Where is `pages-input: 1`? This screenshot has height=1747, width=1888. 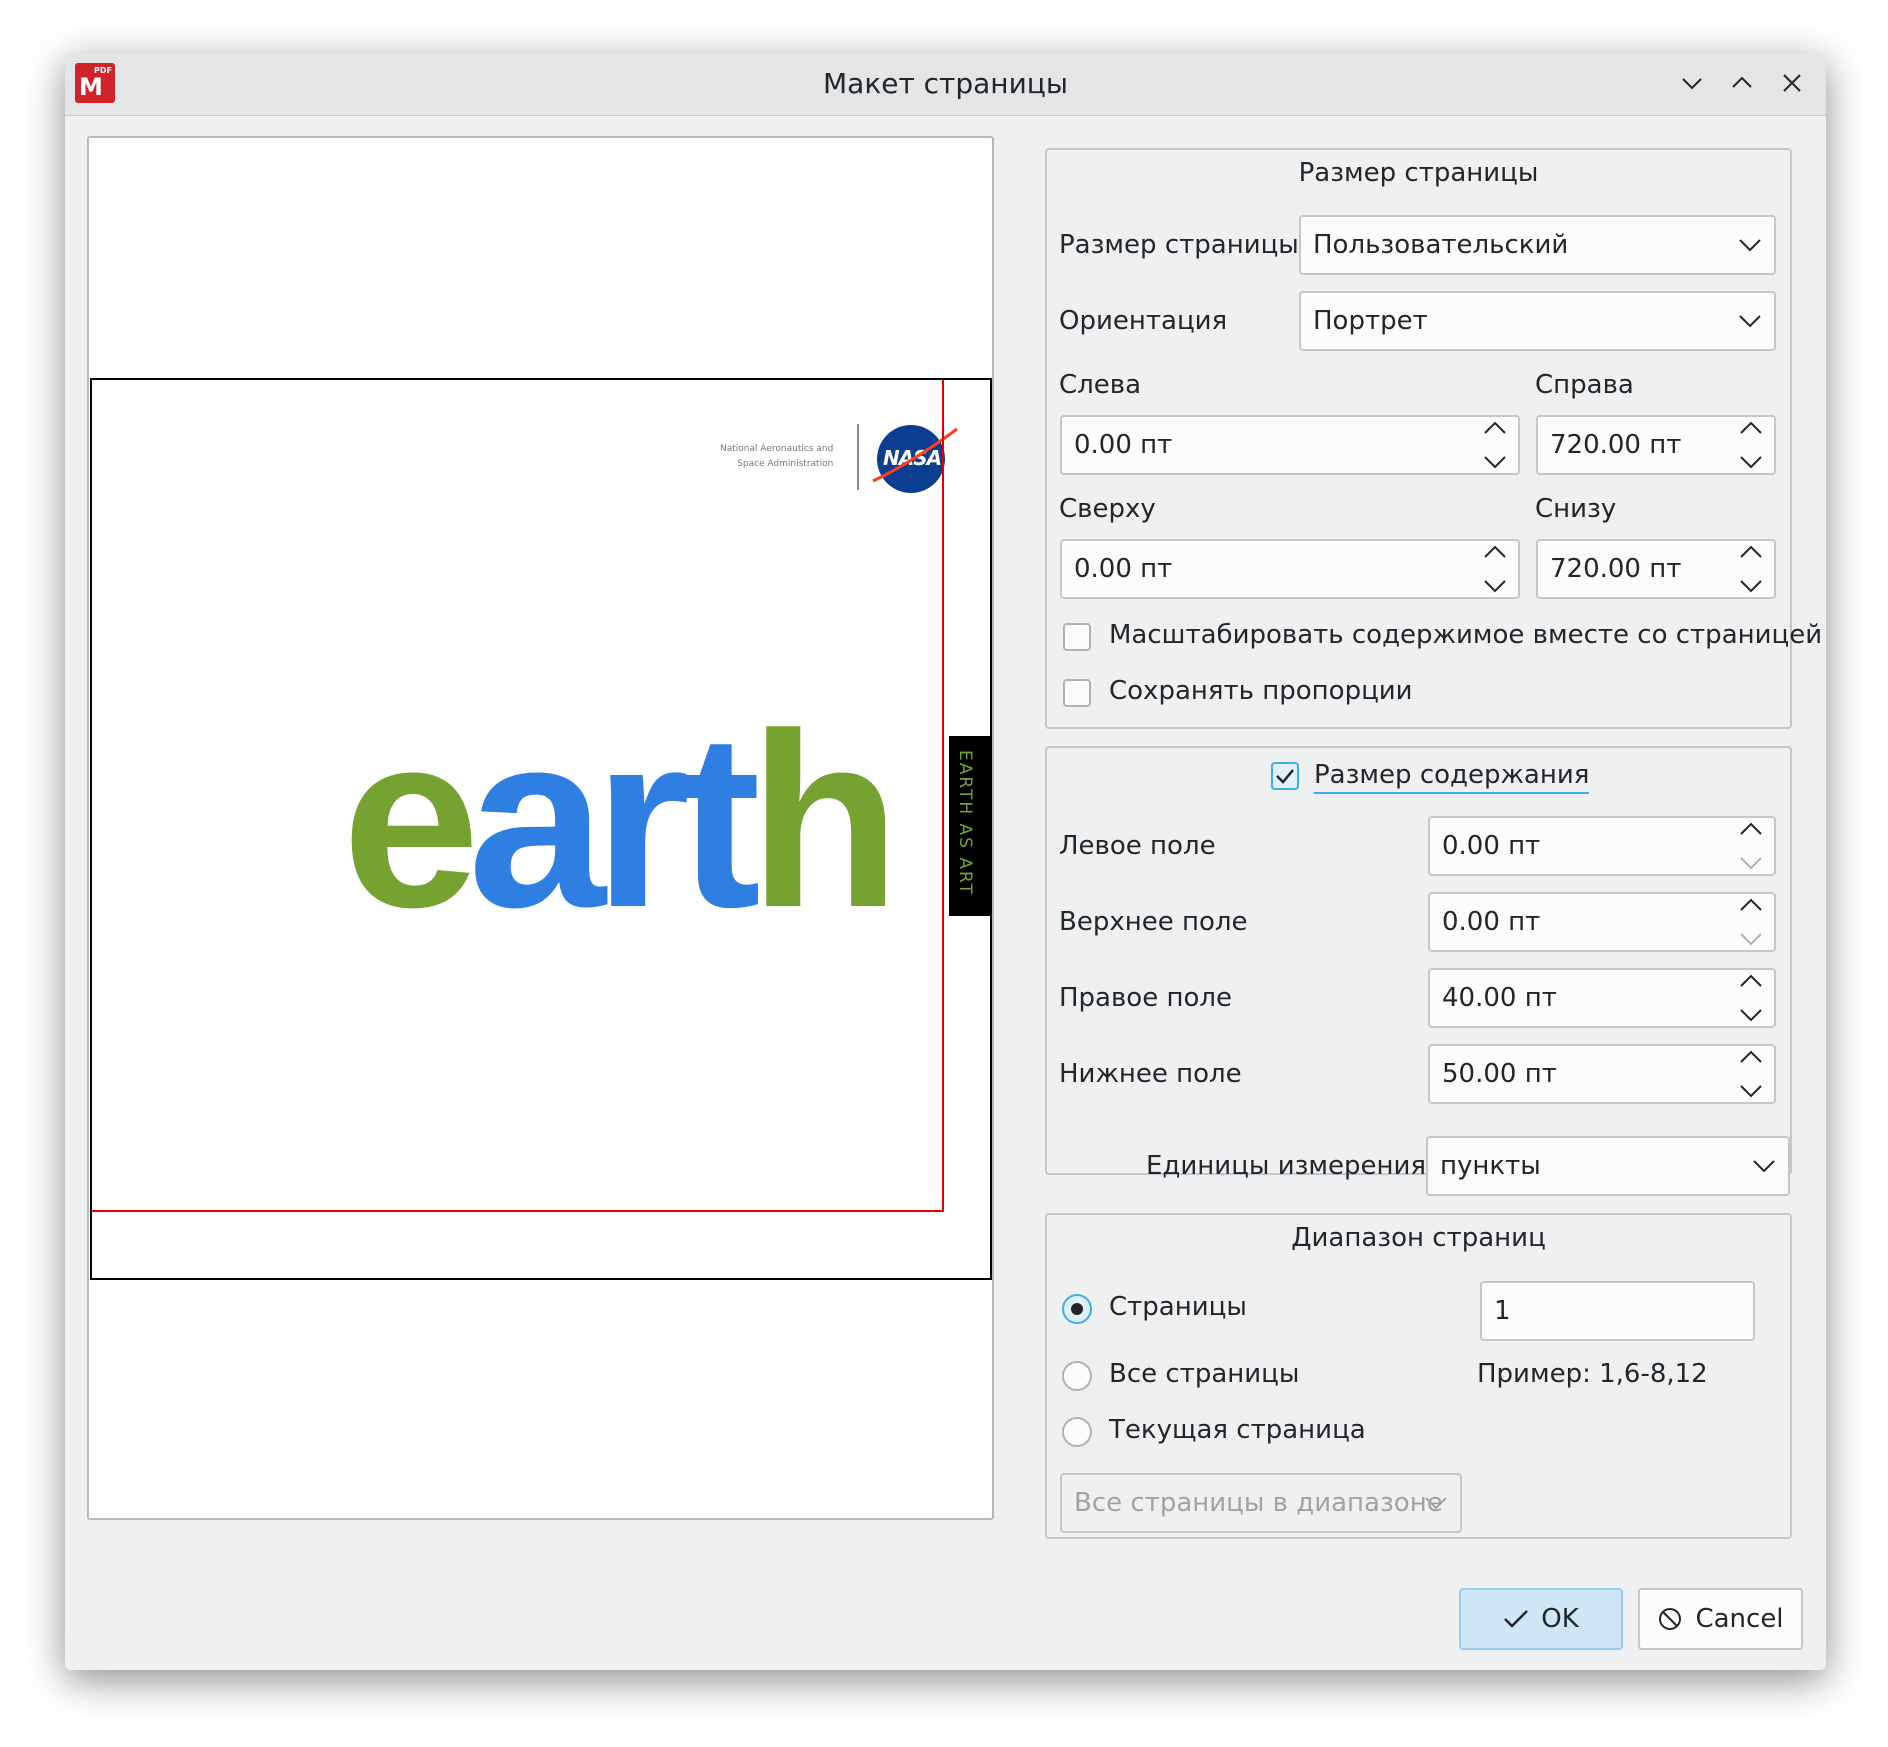
pages-input: 1 is located at coordinates (1617, 1311).